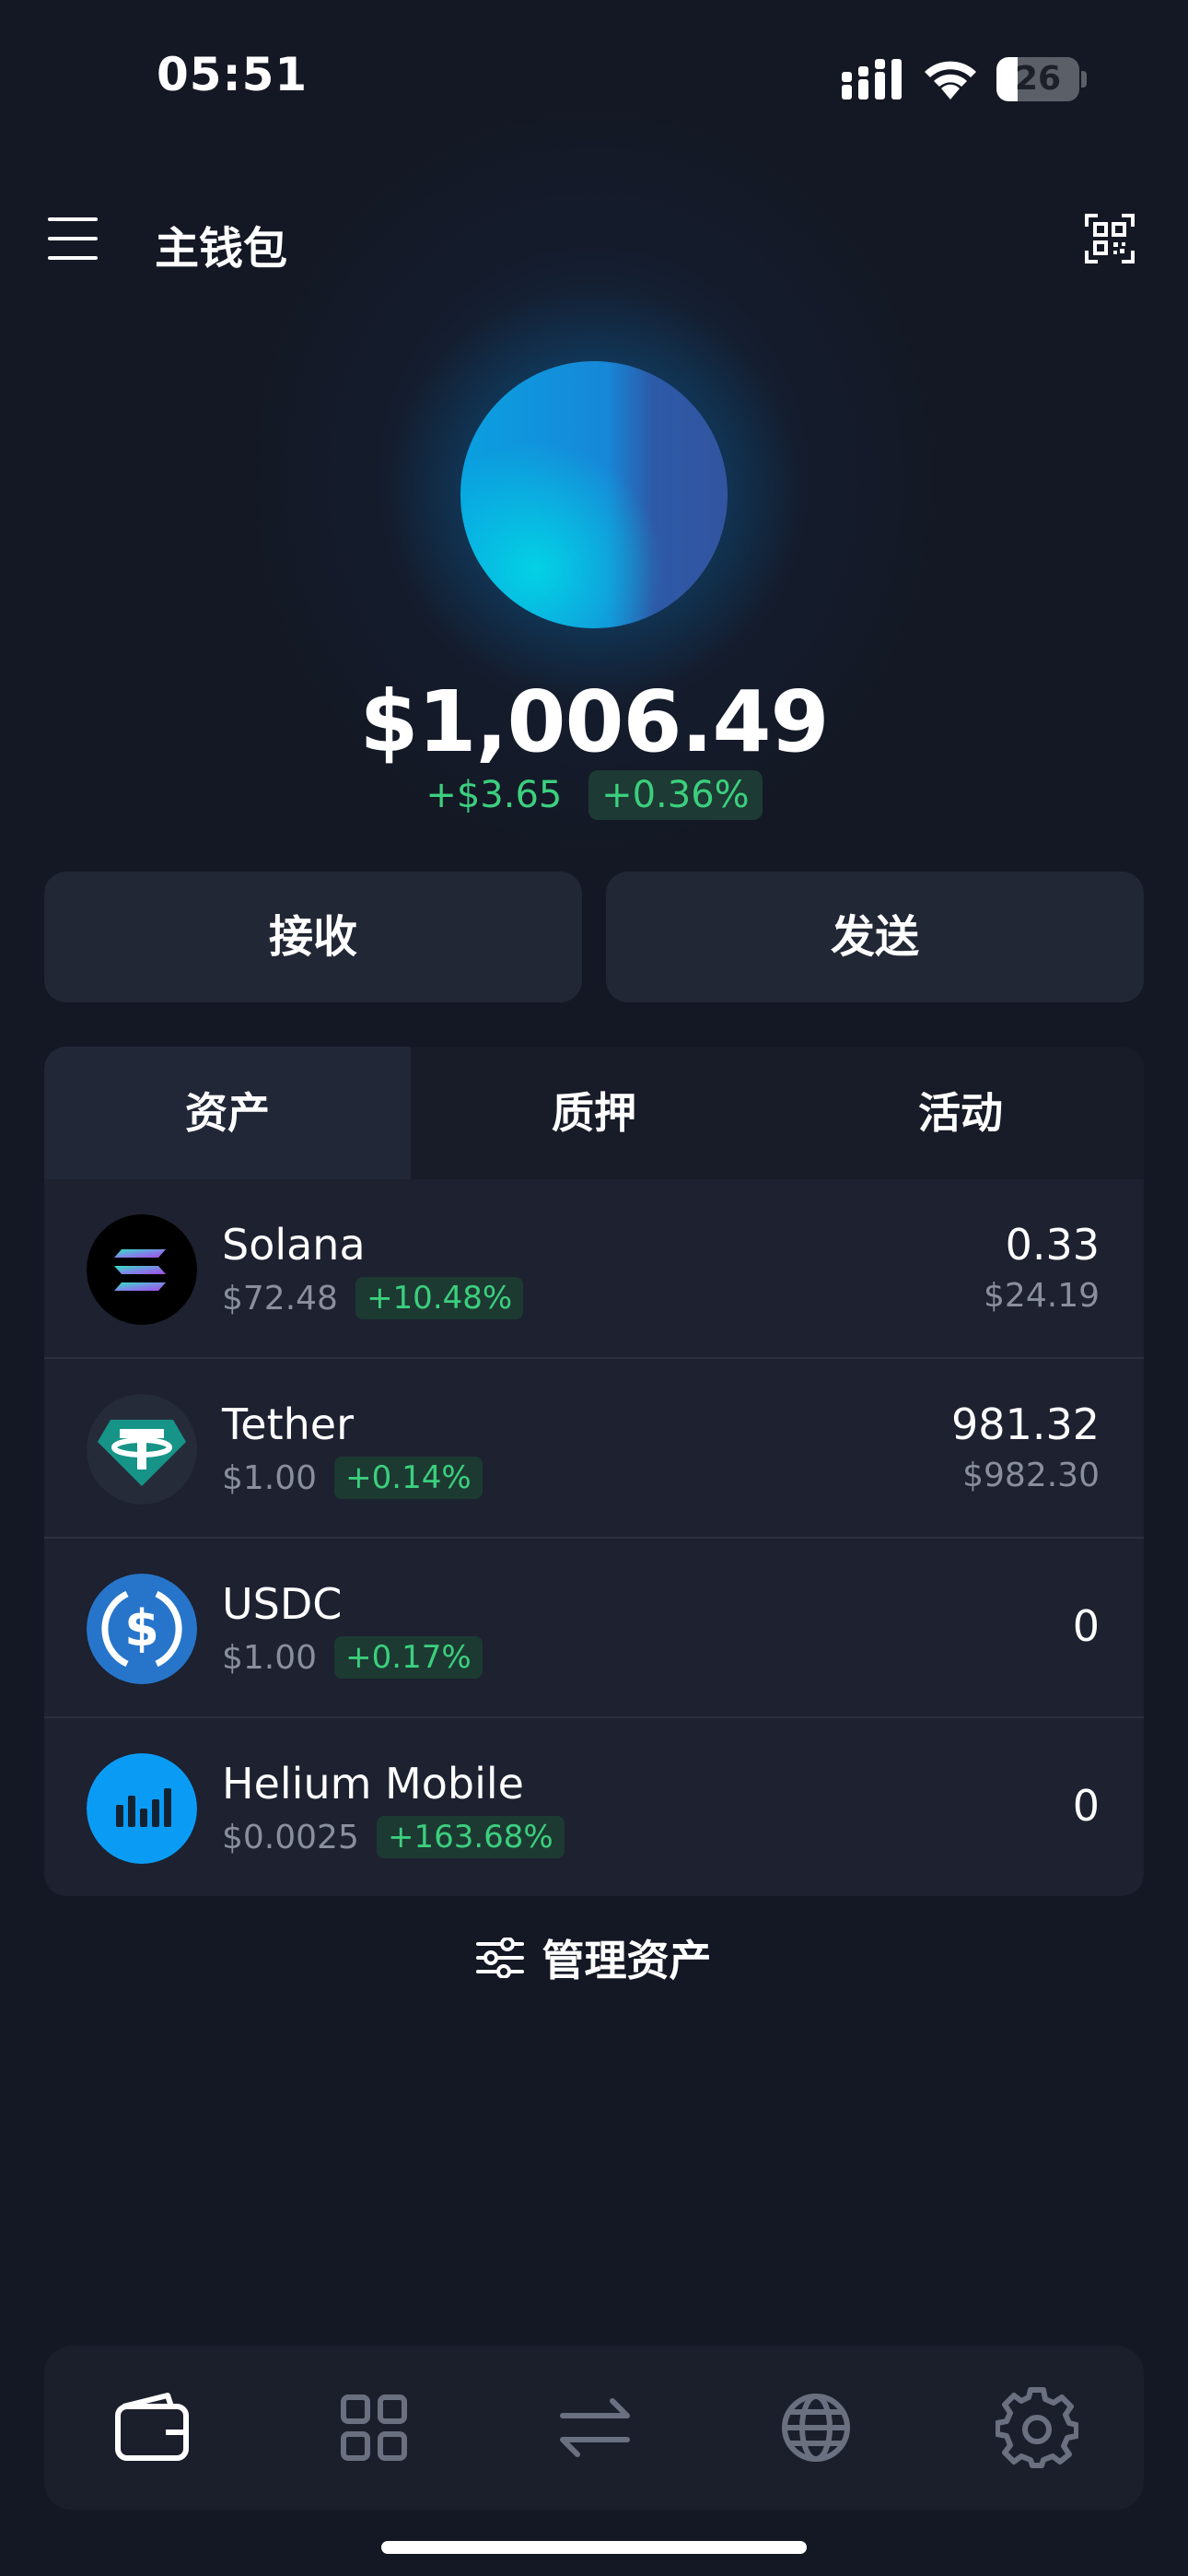 The image size is (1188, 2576). I want to click on asset-row-tether: Tether $1.00 +0.14% 981.32 $982.30, so click(594, 1449).